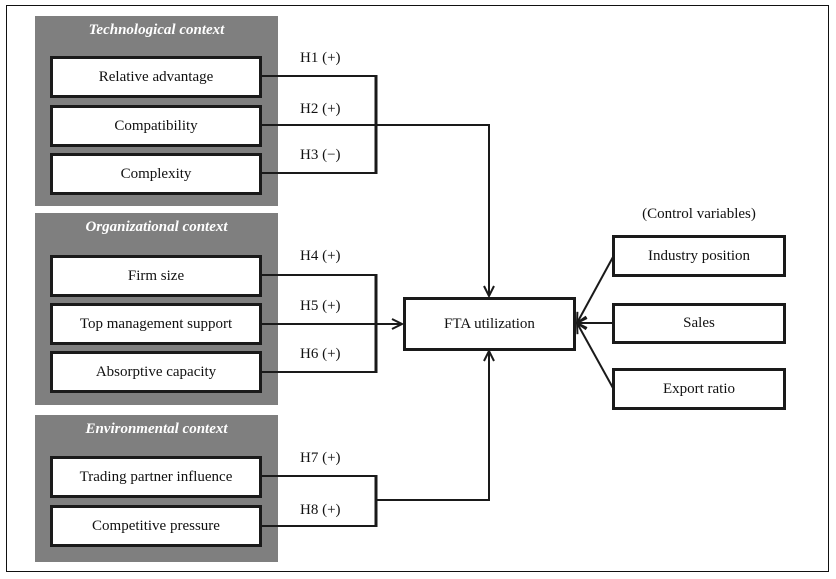  Describe the element at coordinates (320, 155) in the screenshot. I see `hypothesis-h3: H3 (−)` at that location.